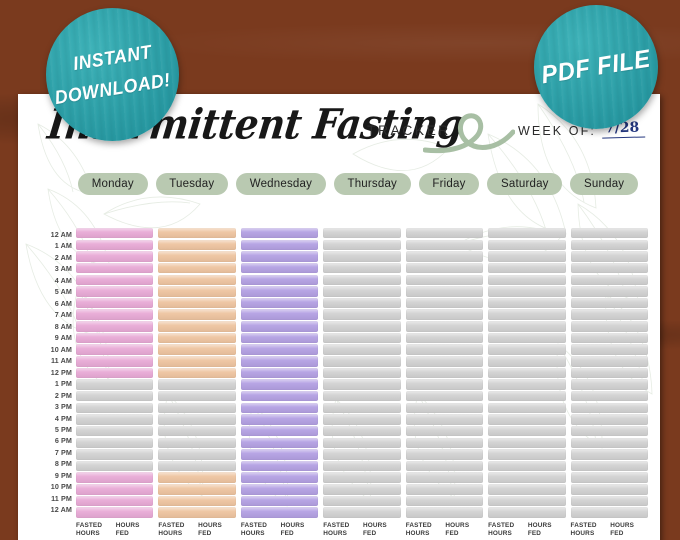  I want to click on day-pill-monday: Monday, so click(113, 184).